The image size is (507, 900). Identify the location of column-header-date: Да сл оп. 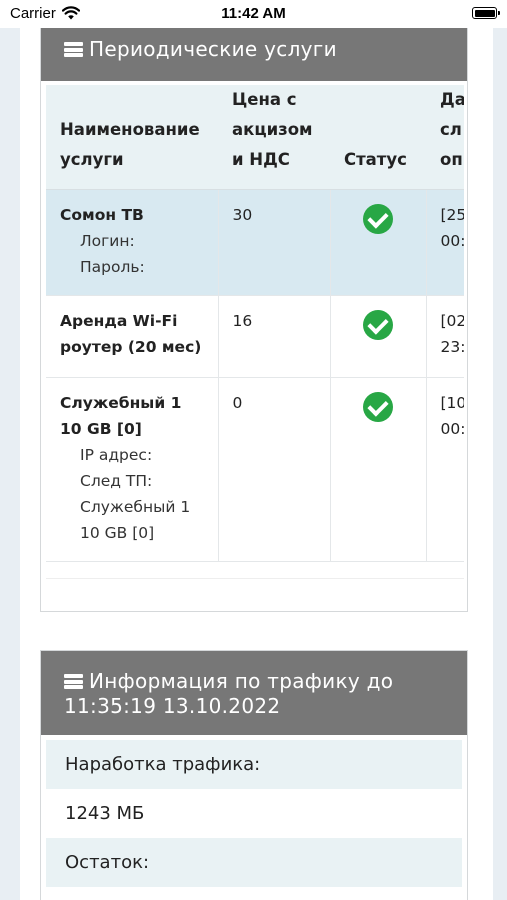
(445, 137).